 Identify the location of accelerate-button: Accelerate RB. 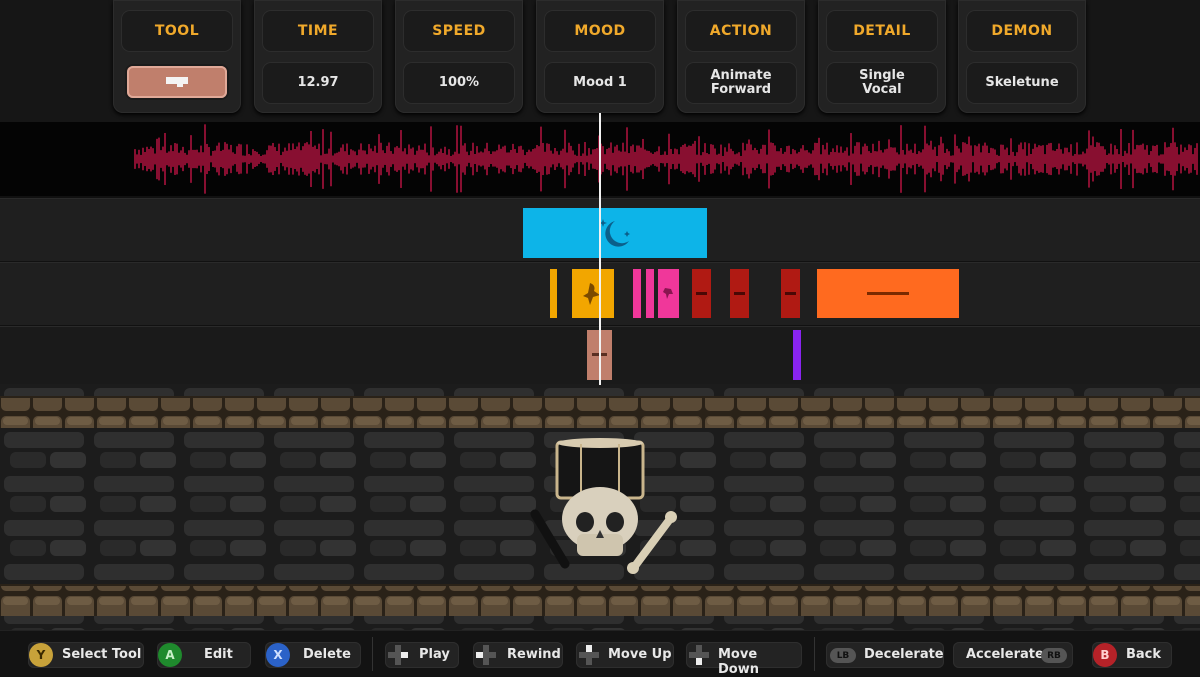
(1013, 655).